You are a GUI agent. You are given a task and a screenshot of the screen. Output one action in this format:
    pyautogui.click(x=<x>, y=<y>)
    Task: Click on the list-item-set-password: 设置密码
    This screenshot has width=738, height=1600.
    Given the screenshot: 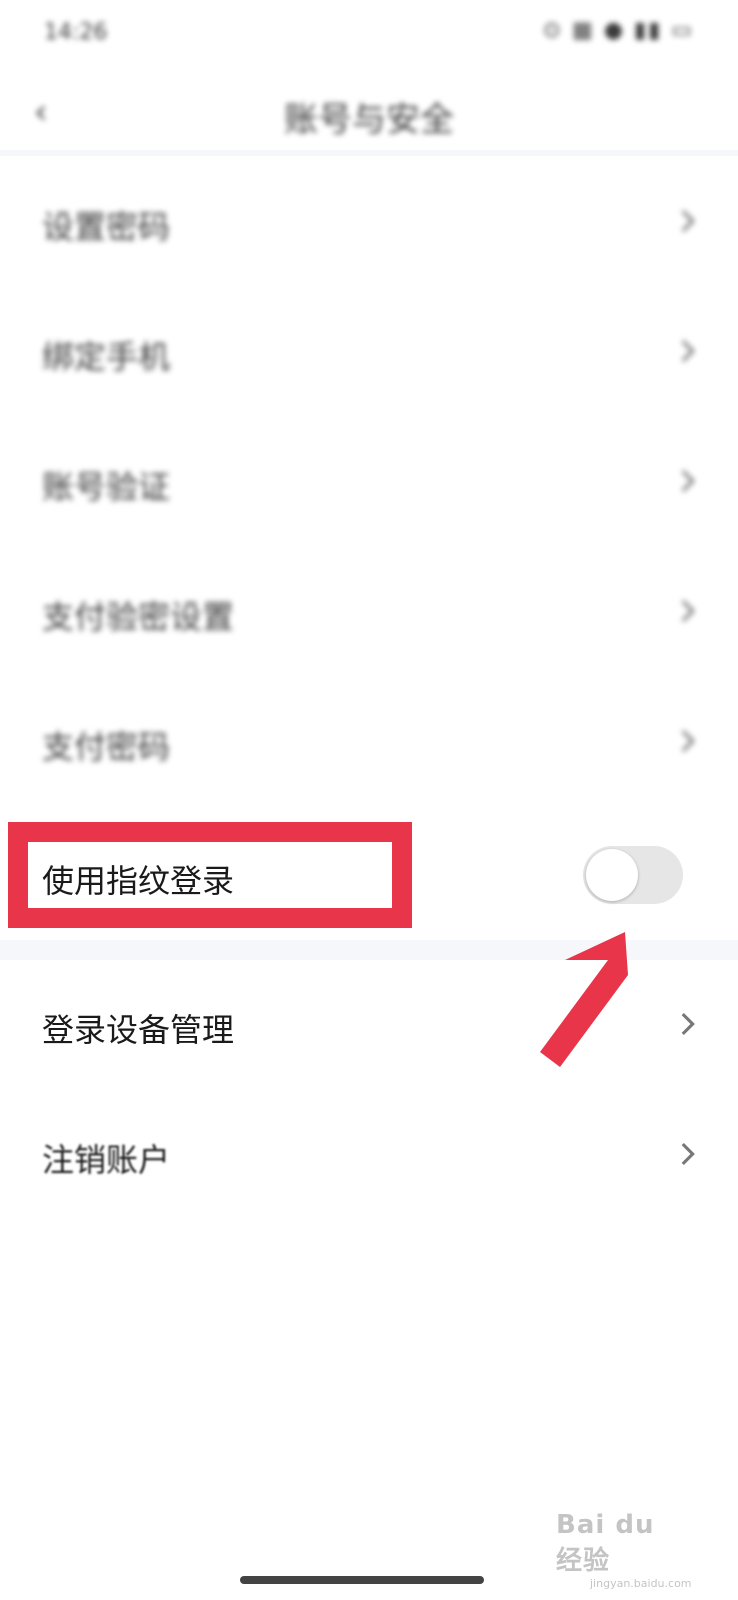 What is the action you would take?
    pyautogui.click(x=369, y=225)
    